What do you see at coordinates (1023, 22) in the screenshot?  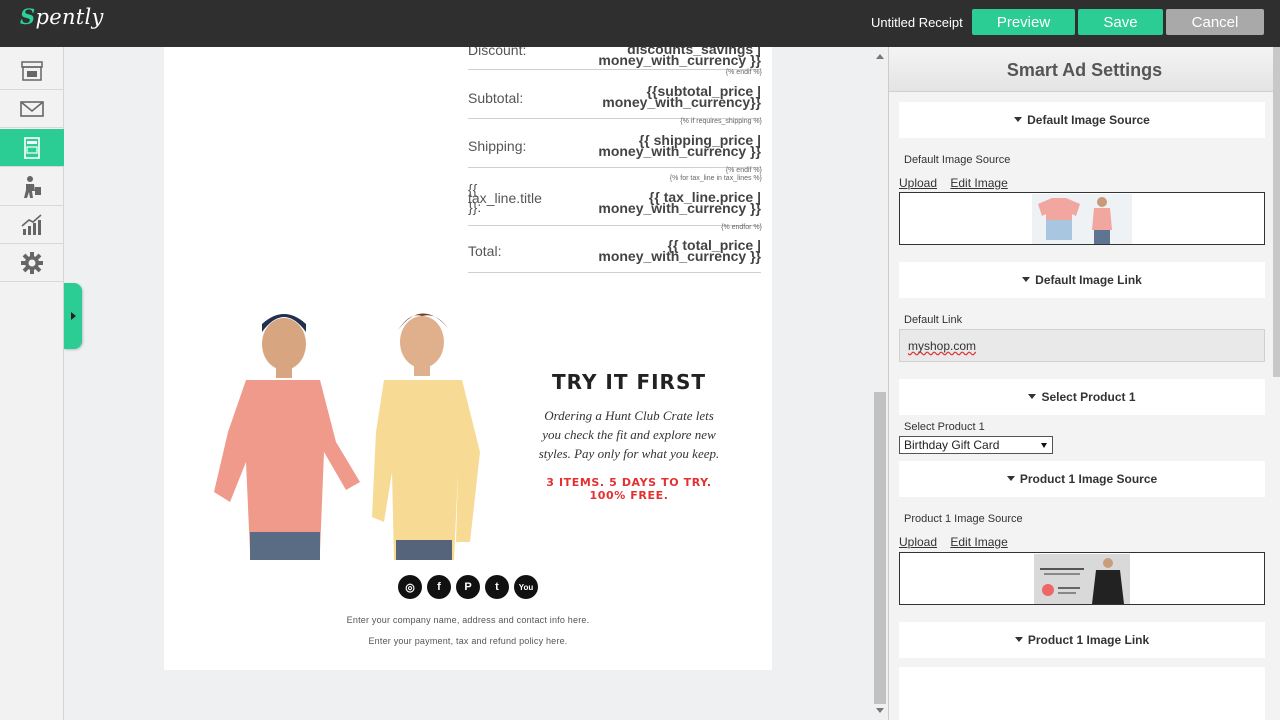 I see `preview-button: Preview` at bounding box center [1023, 22].